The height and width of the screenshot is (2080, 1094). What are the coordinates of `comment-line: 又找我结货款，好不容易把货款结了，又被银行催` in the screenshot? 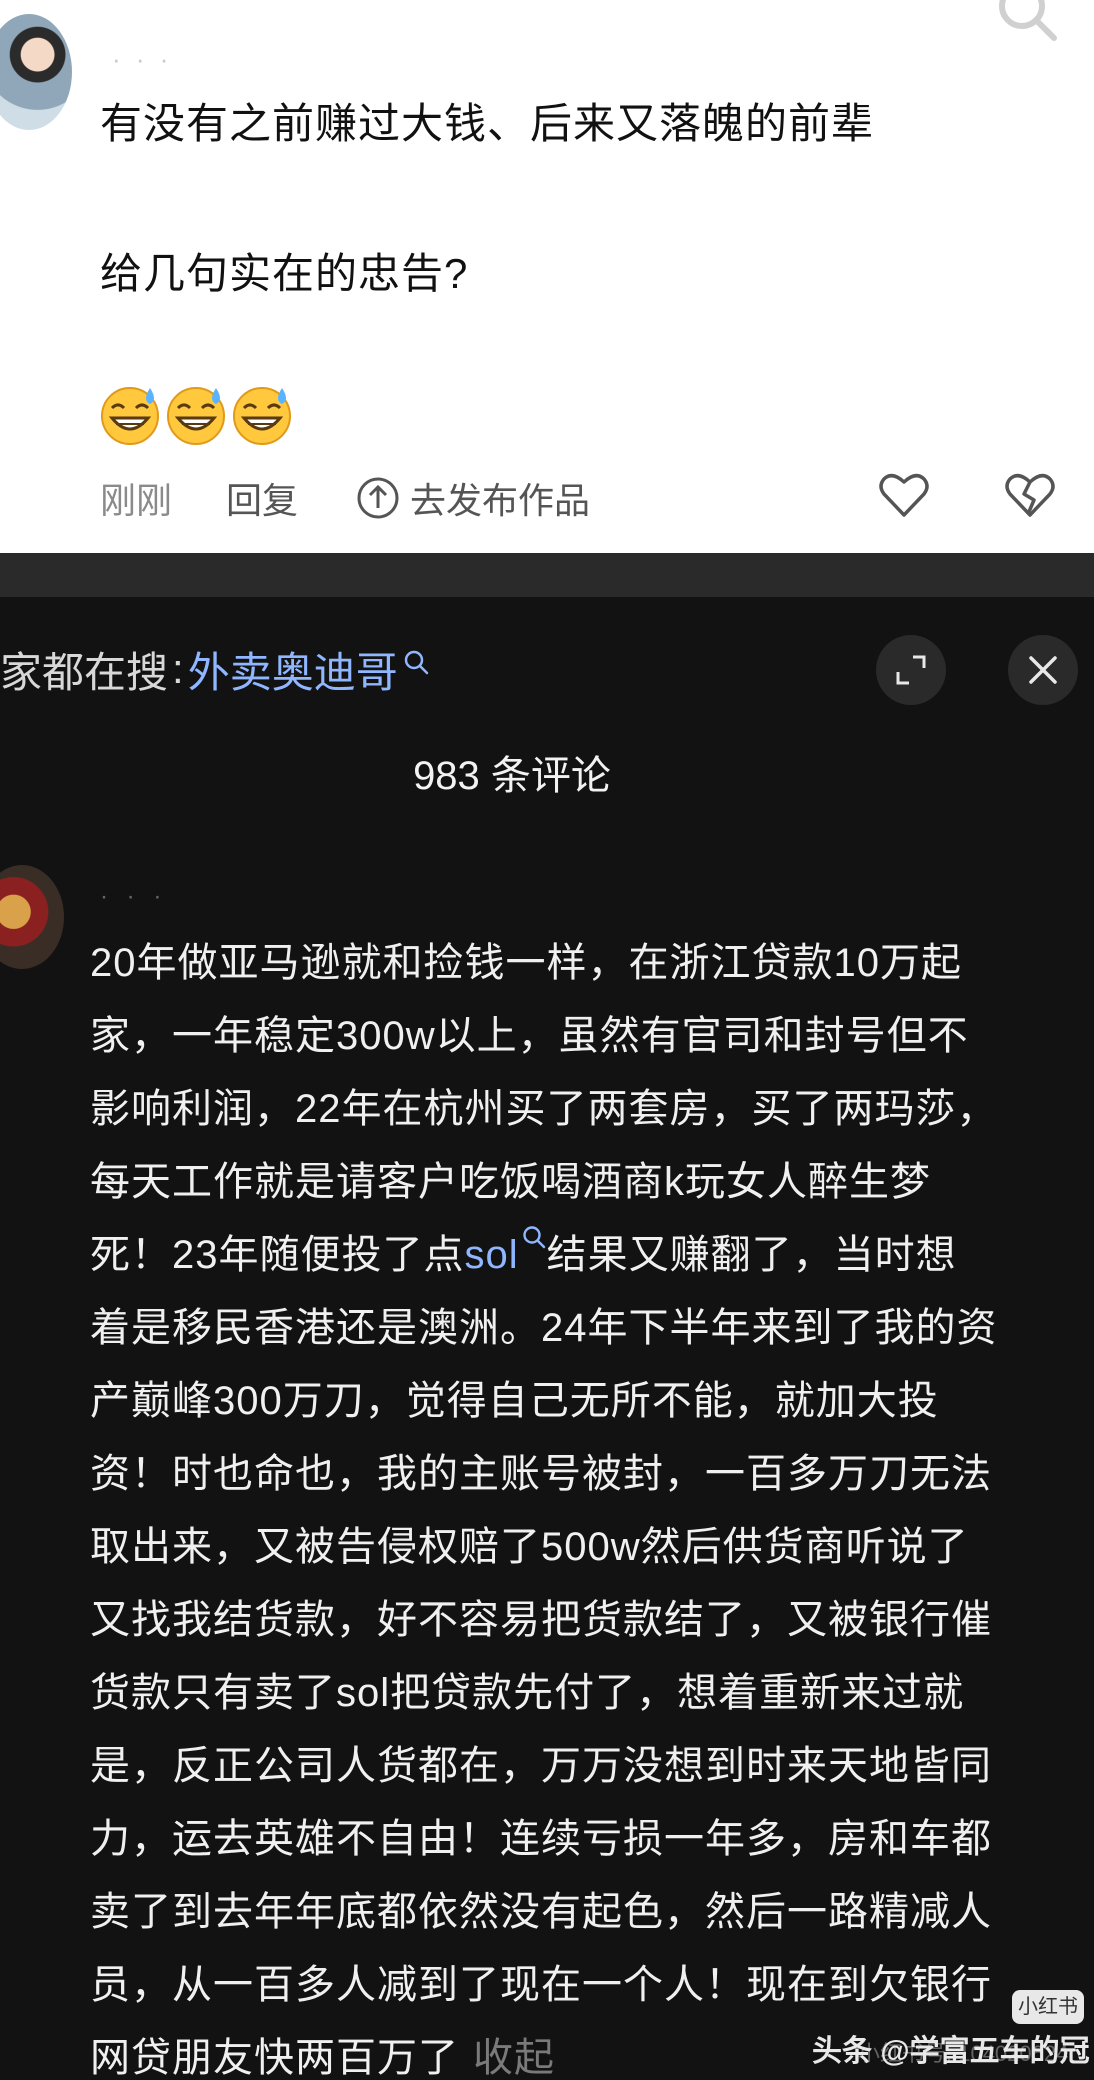 It's located at (541, 1620).